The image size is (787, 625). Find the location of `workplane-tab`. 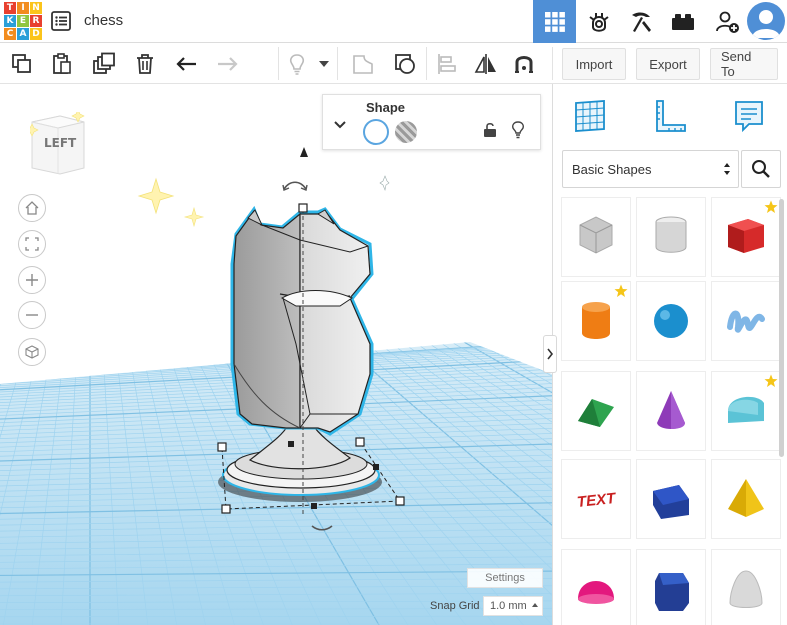

workplane-tab is located at coordinates (590, 116).